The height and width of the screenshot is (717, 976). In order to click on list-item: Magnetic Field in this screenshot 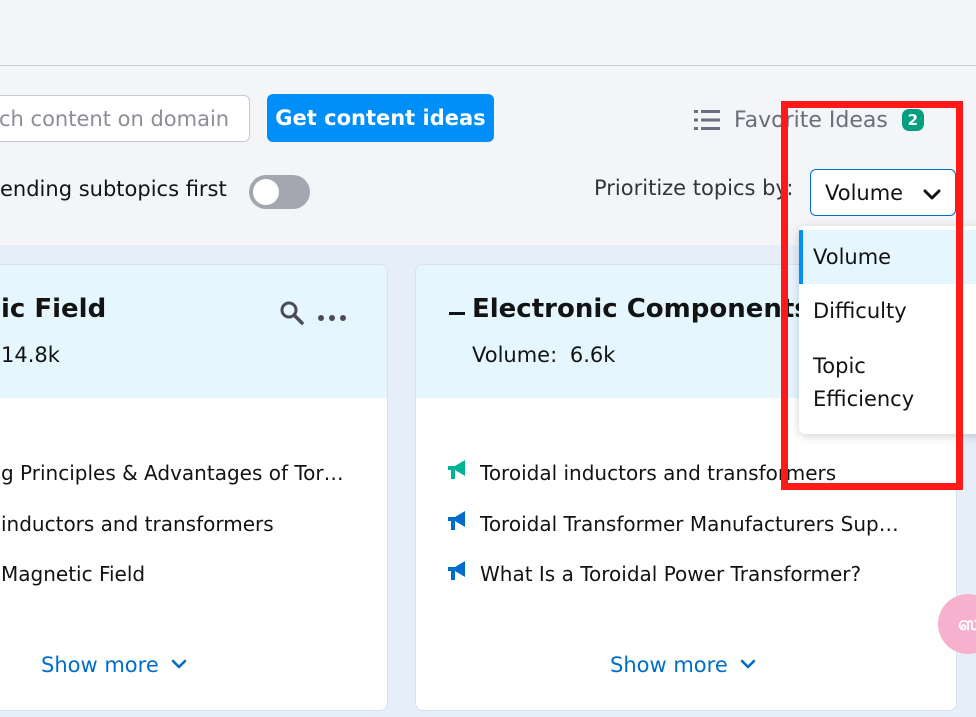, I will do `click(181, 574)`.